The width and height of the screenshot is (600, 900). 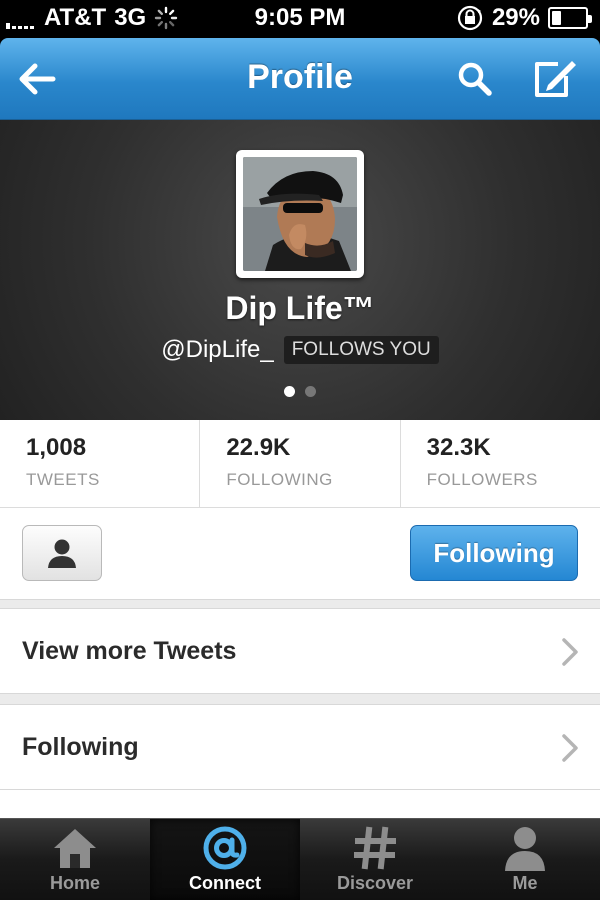 I want to click on stat-label: TWEETS, so click(x=63, y=479).